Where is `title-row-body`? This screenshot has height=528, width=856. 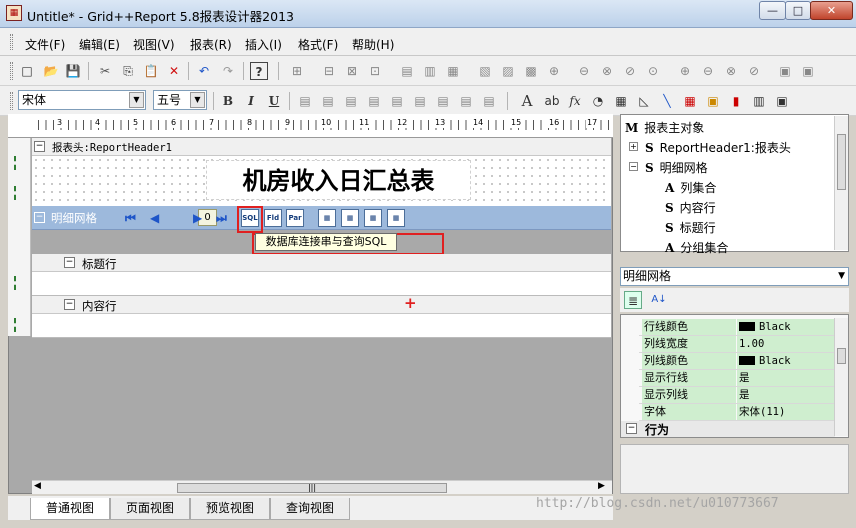 title-row-body is located at coordinates (321, 284).